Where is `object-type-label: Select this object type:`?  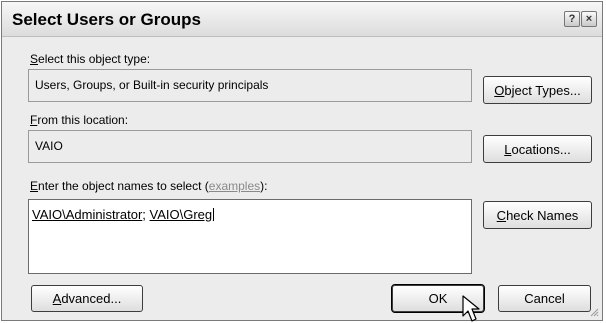
object-type-label: Select this object type: is located at coordinates (90, 59).